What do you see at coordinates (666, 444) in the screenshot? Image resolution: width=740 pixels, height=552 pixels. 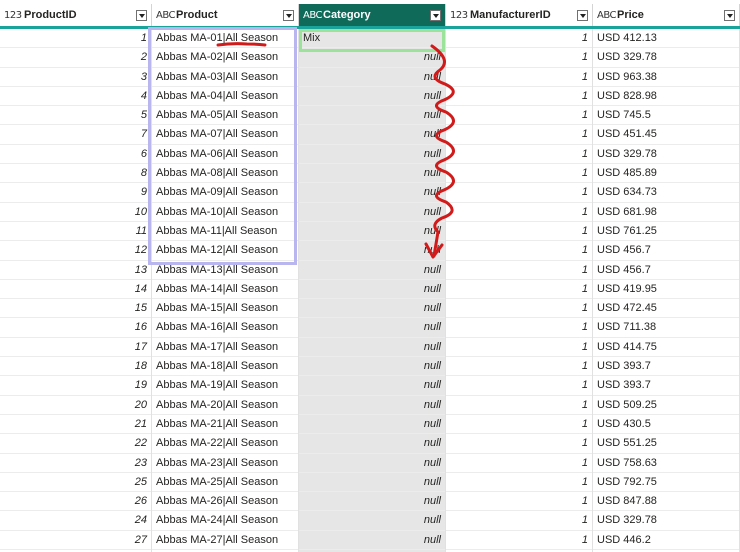 I see `price-cell: USD 551.25` at bounding box center [666, 444].